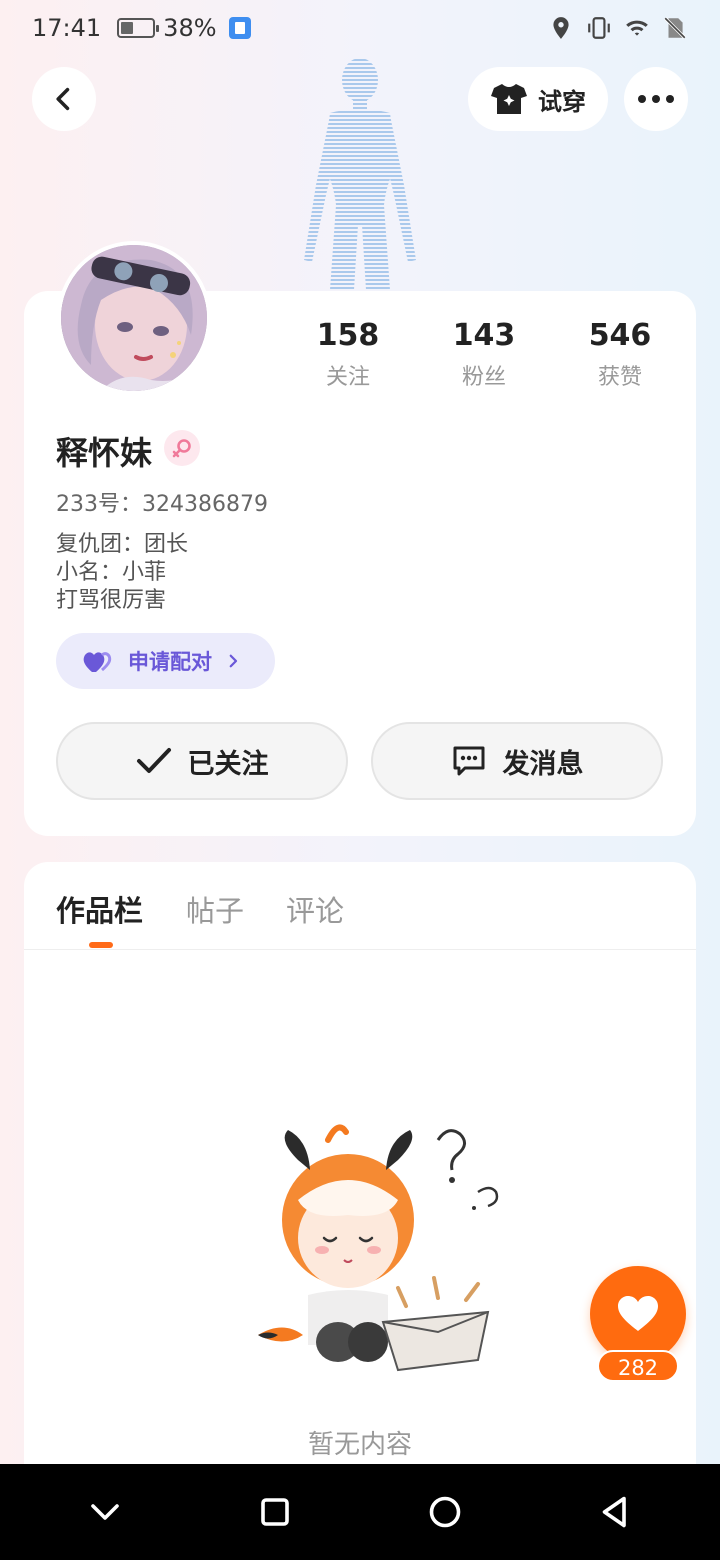 Image resolution: width=720 pixels, height=1560 pixels. Describe the element at coordinates (182, 448) in the screenshot. I see `female-gender-icon` at that location.